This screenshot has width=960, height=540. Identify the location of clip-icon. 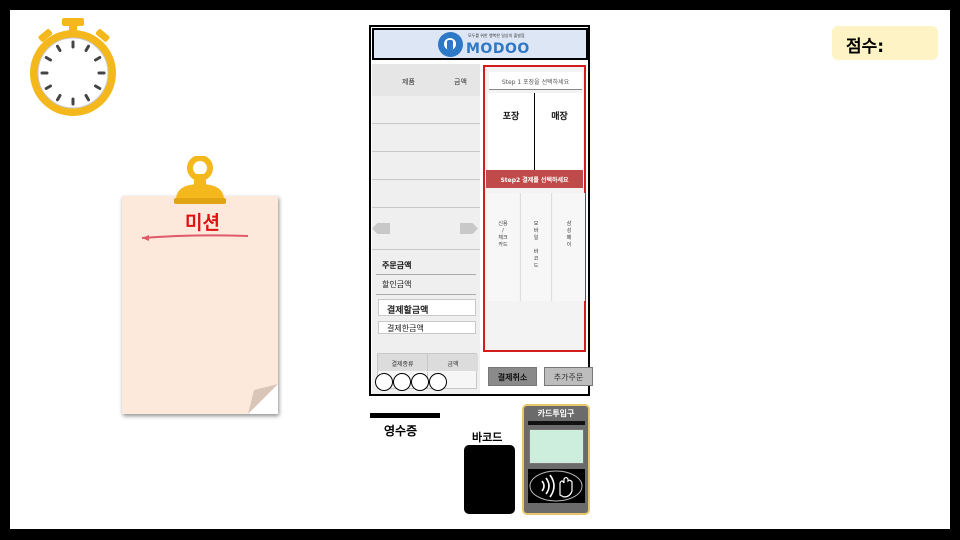
(200, 180).